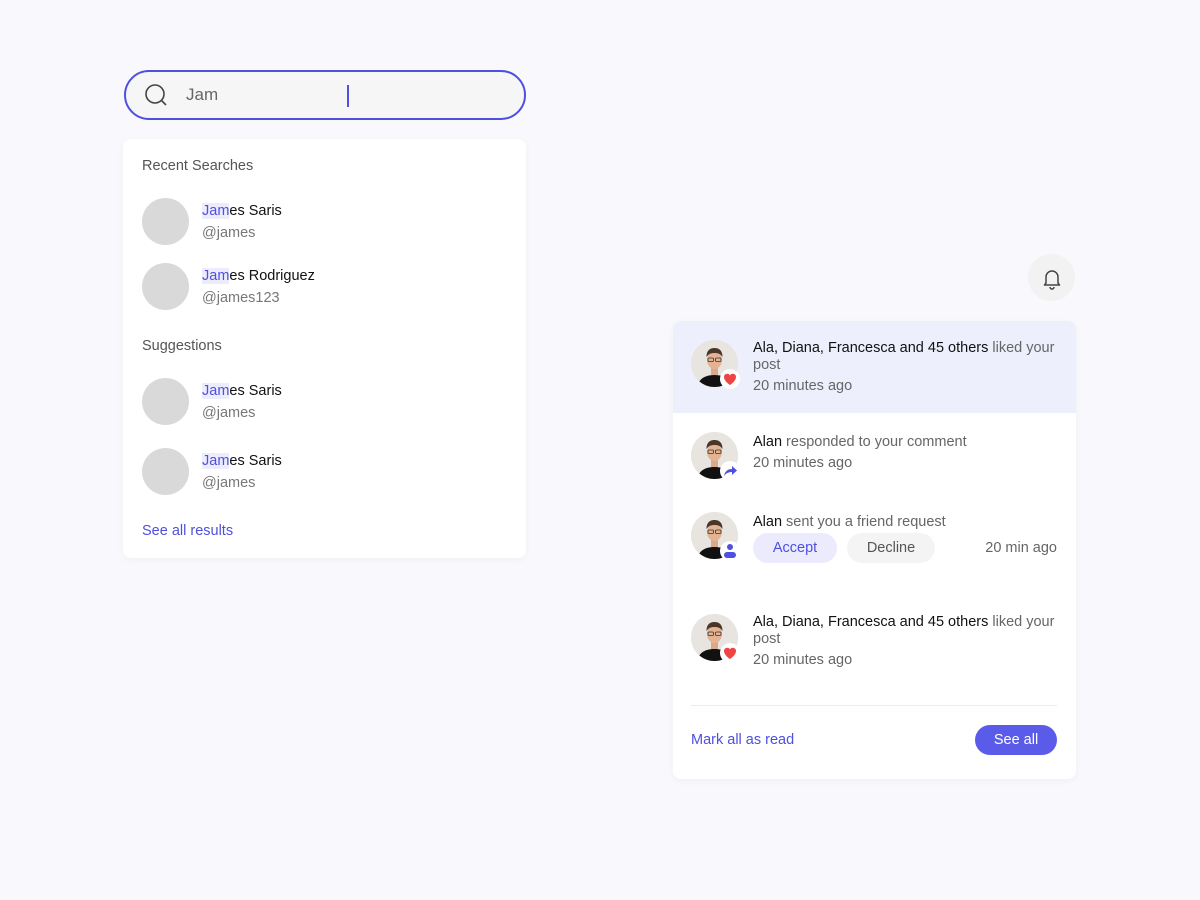 This screenshot has width=1200, height=900. Describe the element at coordinates (228, 286) in the screenshot. I see `recent-result: James Rodriguez @james123` at that location.